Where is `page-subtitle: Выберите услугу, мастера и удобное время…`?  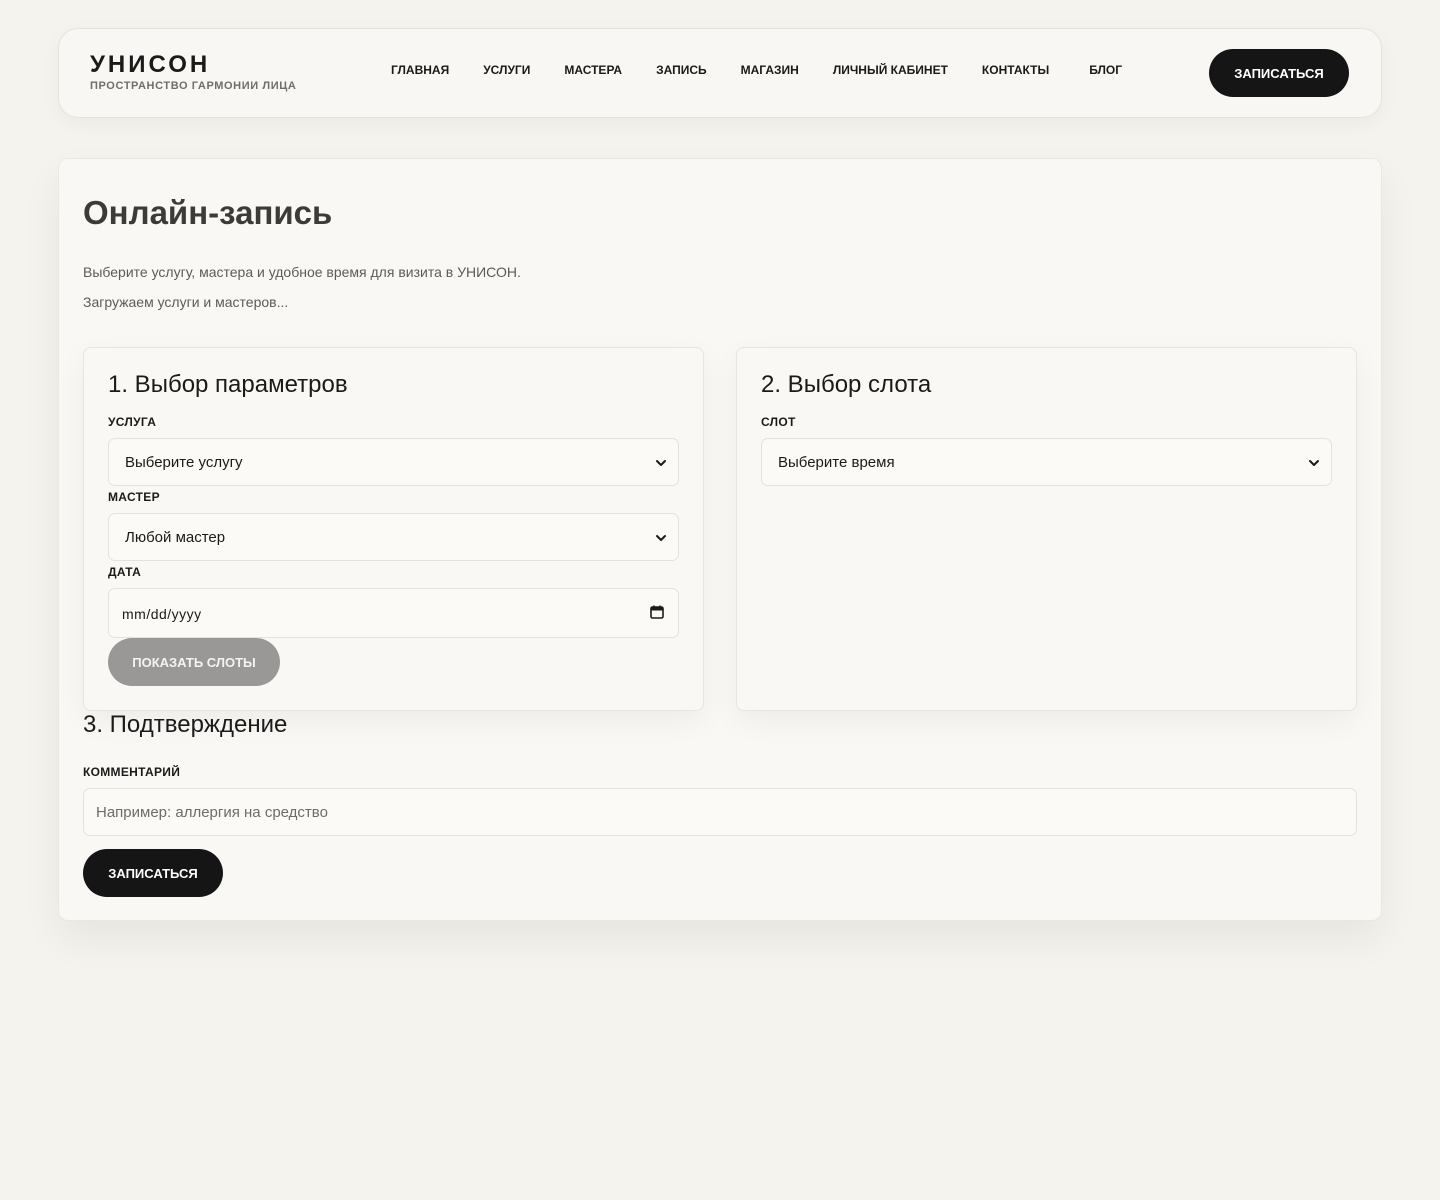 page-subtitle: Выберите услугу, мастера и удобное время… is located at coordinates (302, 272).